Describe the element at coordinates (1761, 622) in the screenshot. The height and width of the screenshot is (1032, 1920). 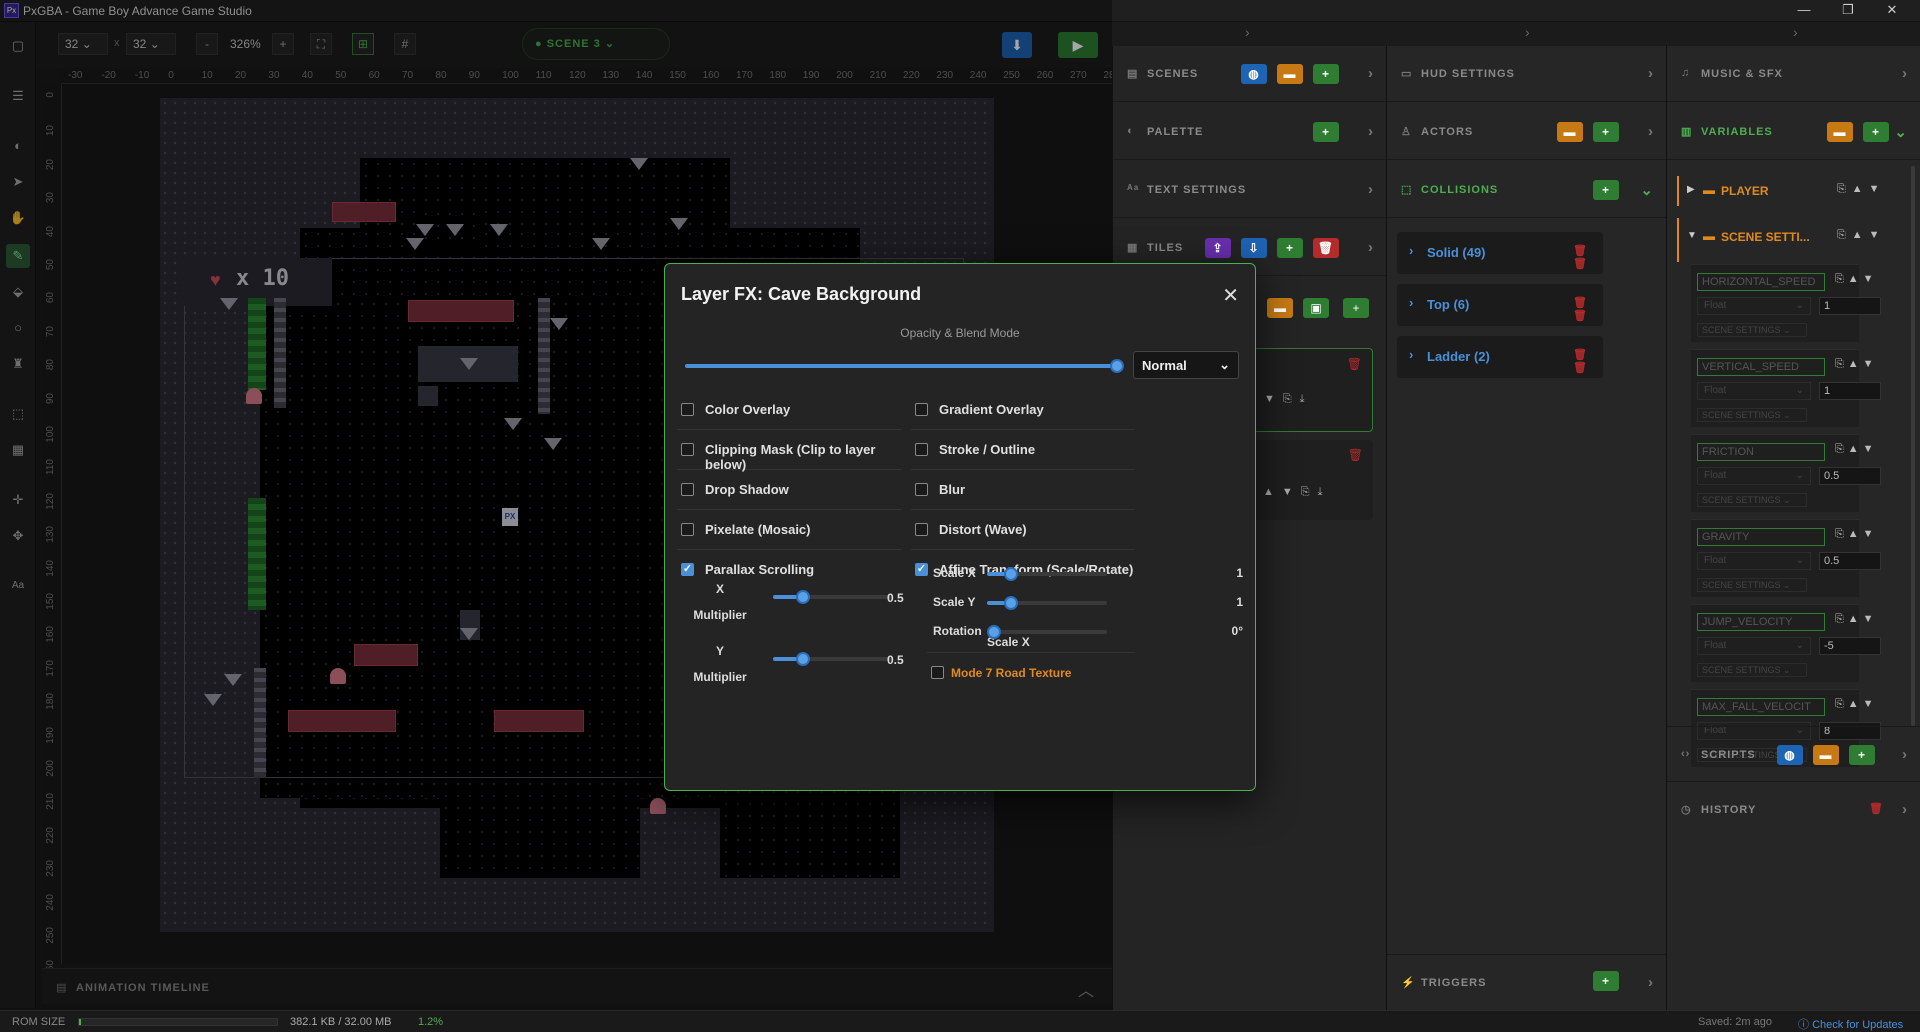
I see `variable-name-field: JUMP_VELOCITY` at that location.